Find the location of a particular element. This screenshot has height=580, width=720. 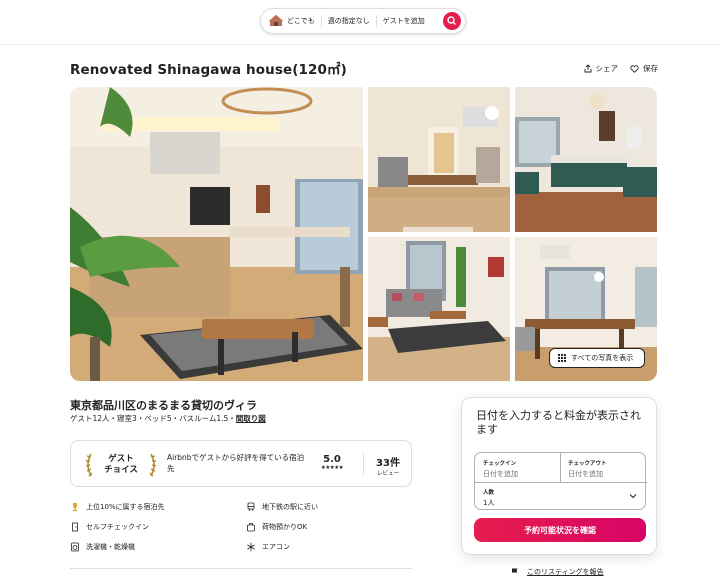

trophy-icon is located at coordinates (75, 507).